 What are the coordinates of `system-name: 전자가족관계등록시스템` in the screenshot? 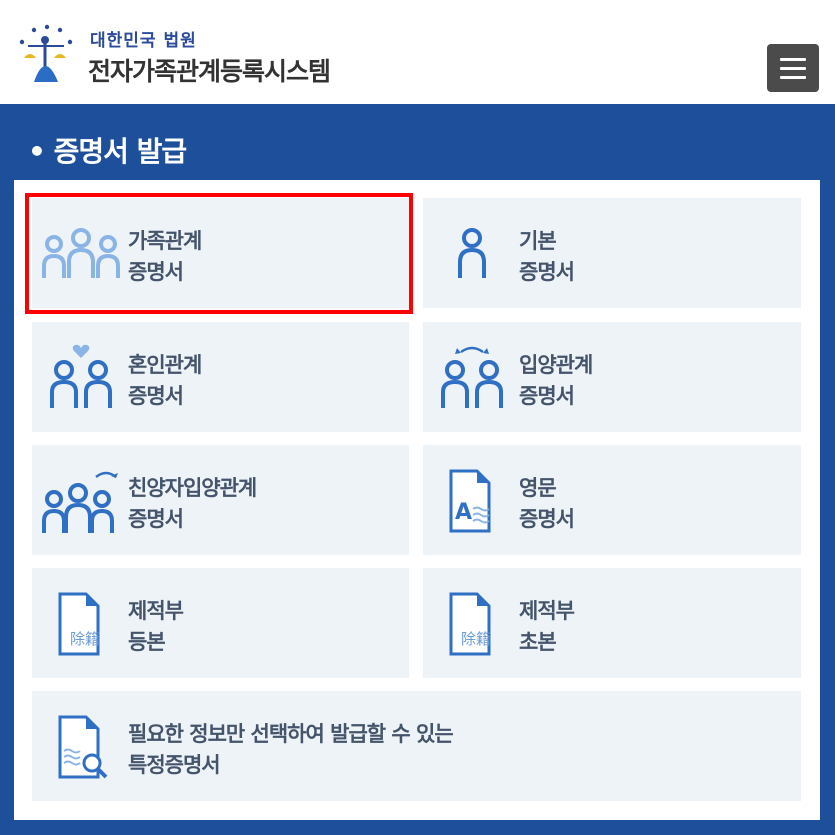 It's located at (209, 70).